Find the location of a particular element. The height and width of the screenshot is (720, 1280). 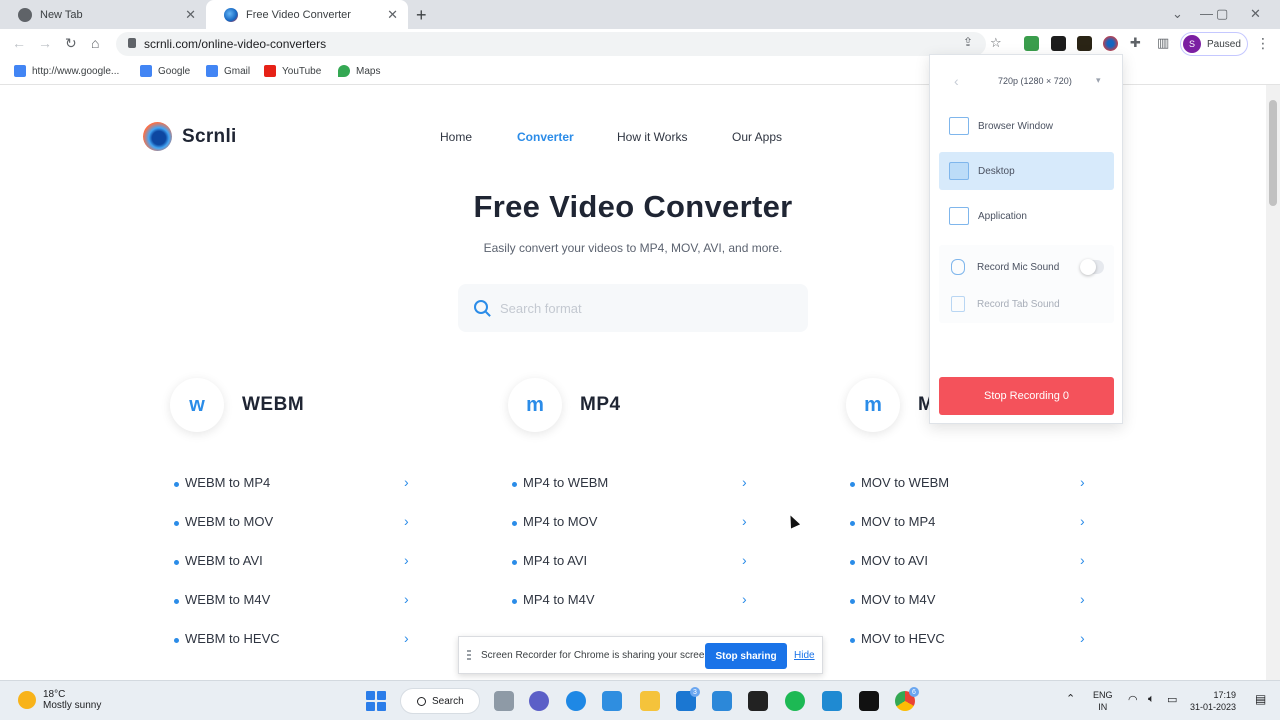

screen-recorder-extension-icon is located at coordinates (1110, 43).